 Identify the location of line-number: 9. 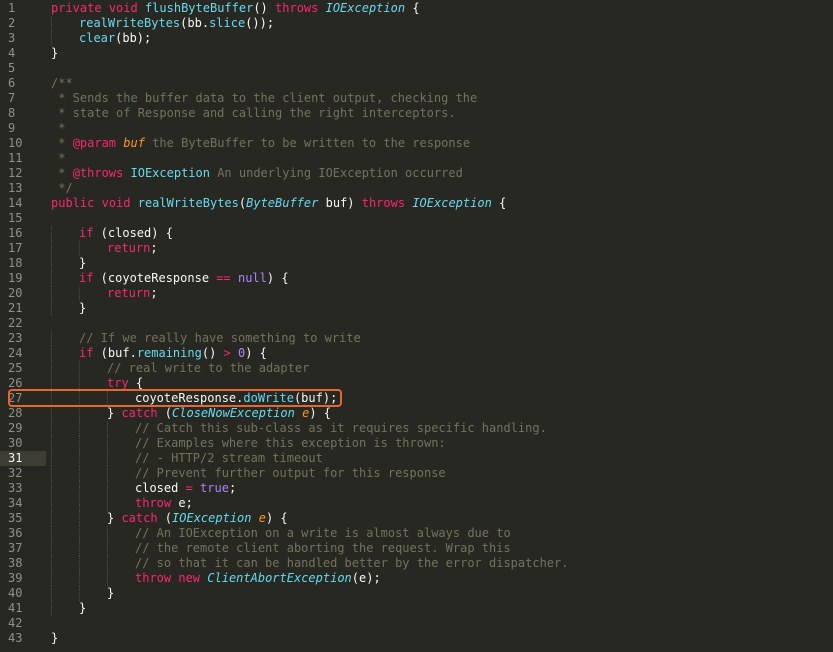
(12, 128).